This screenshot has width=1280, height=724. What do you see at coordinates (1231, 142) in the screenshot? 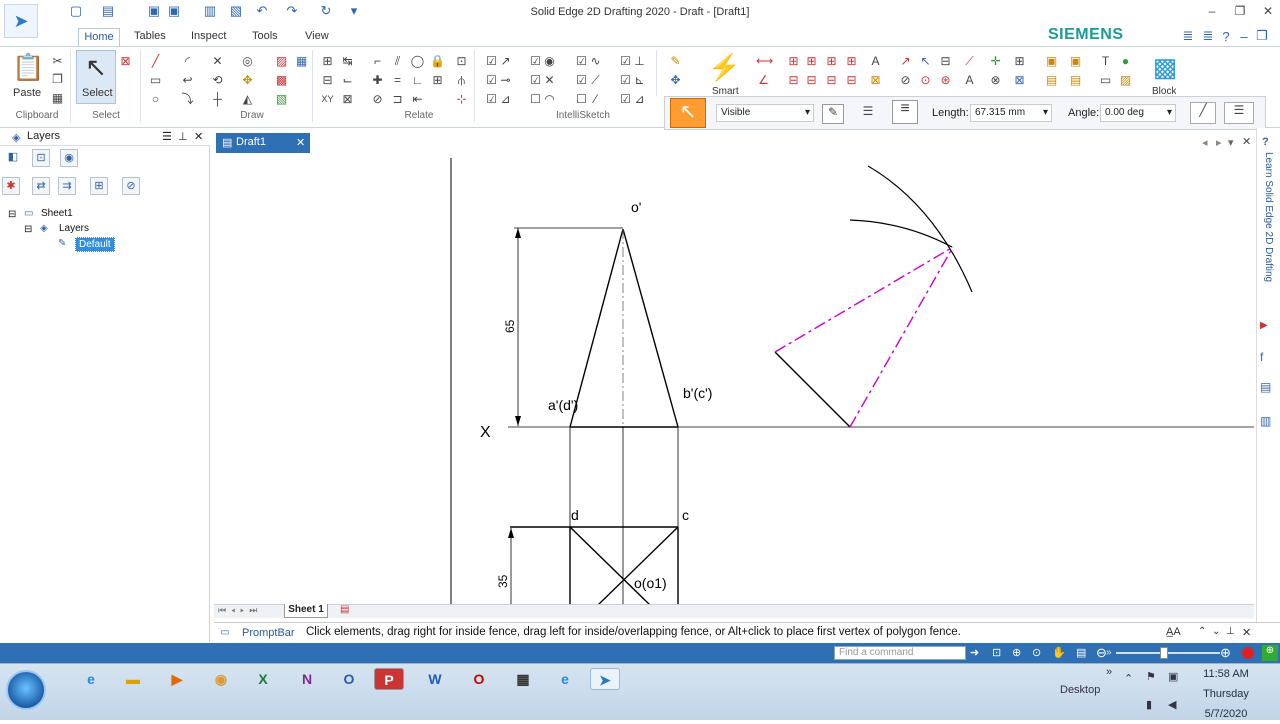
I see `tab-list-icon: ▾` at bounding box center [1231, 142].